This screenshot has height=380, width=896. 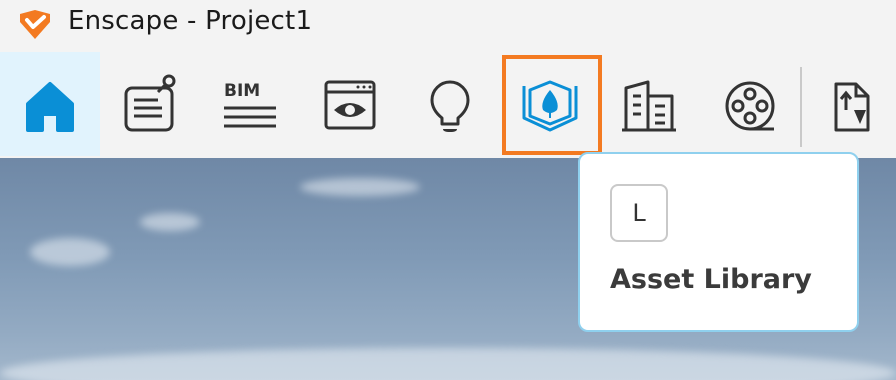 I want to click on properties-button, so click(x=150, y=104).